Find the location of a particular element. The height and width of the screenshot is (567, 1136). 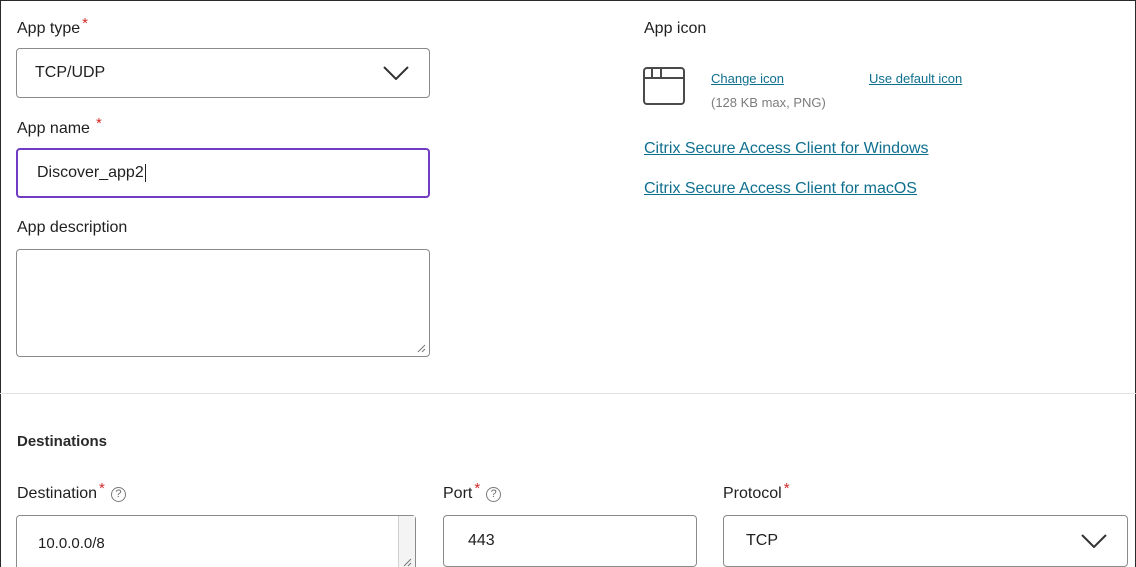

app-type-value: TCP/UDP is located at coordinates (70, 72).